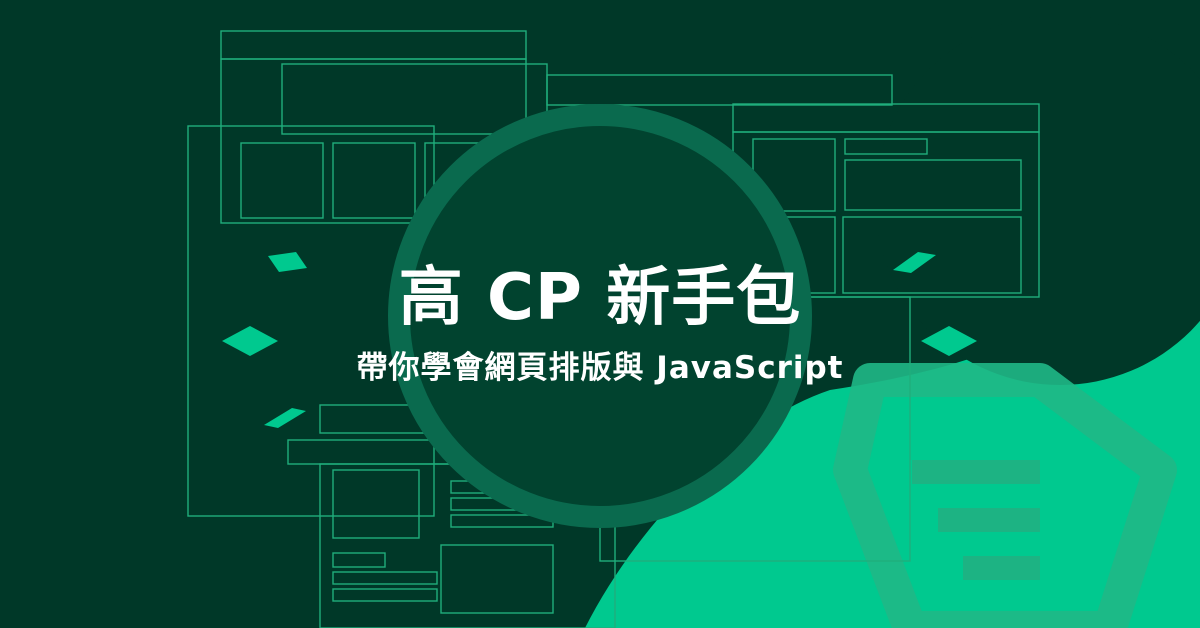  I want to click on banner-title: 高 CP 新手包, so click(600, 298).